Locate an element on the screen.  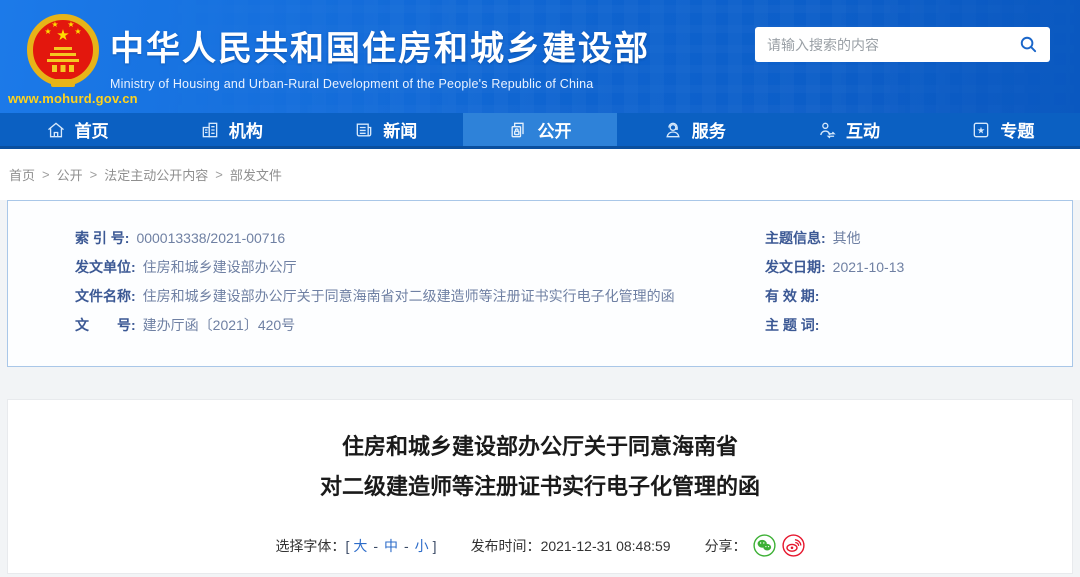
info-row-issuing-unit: 发文单位: 住房和城乡建设部办公厅 is located at coordinates (420, 271).